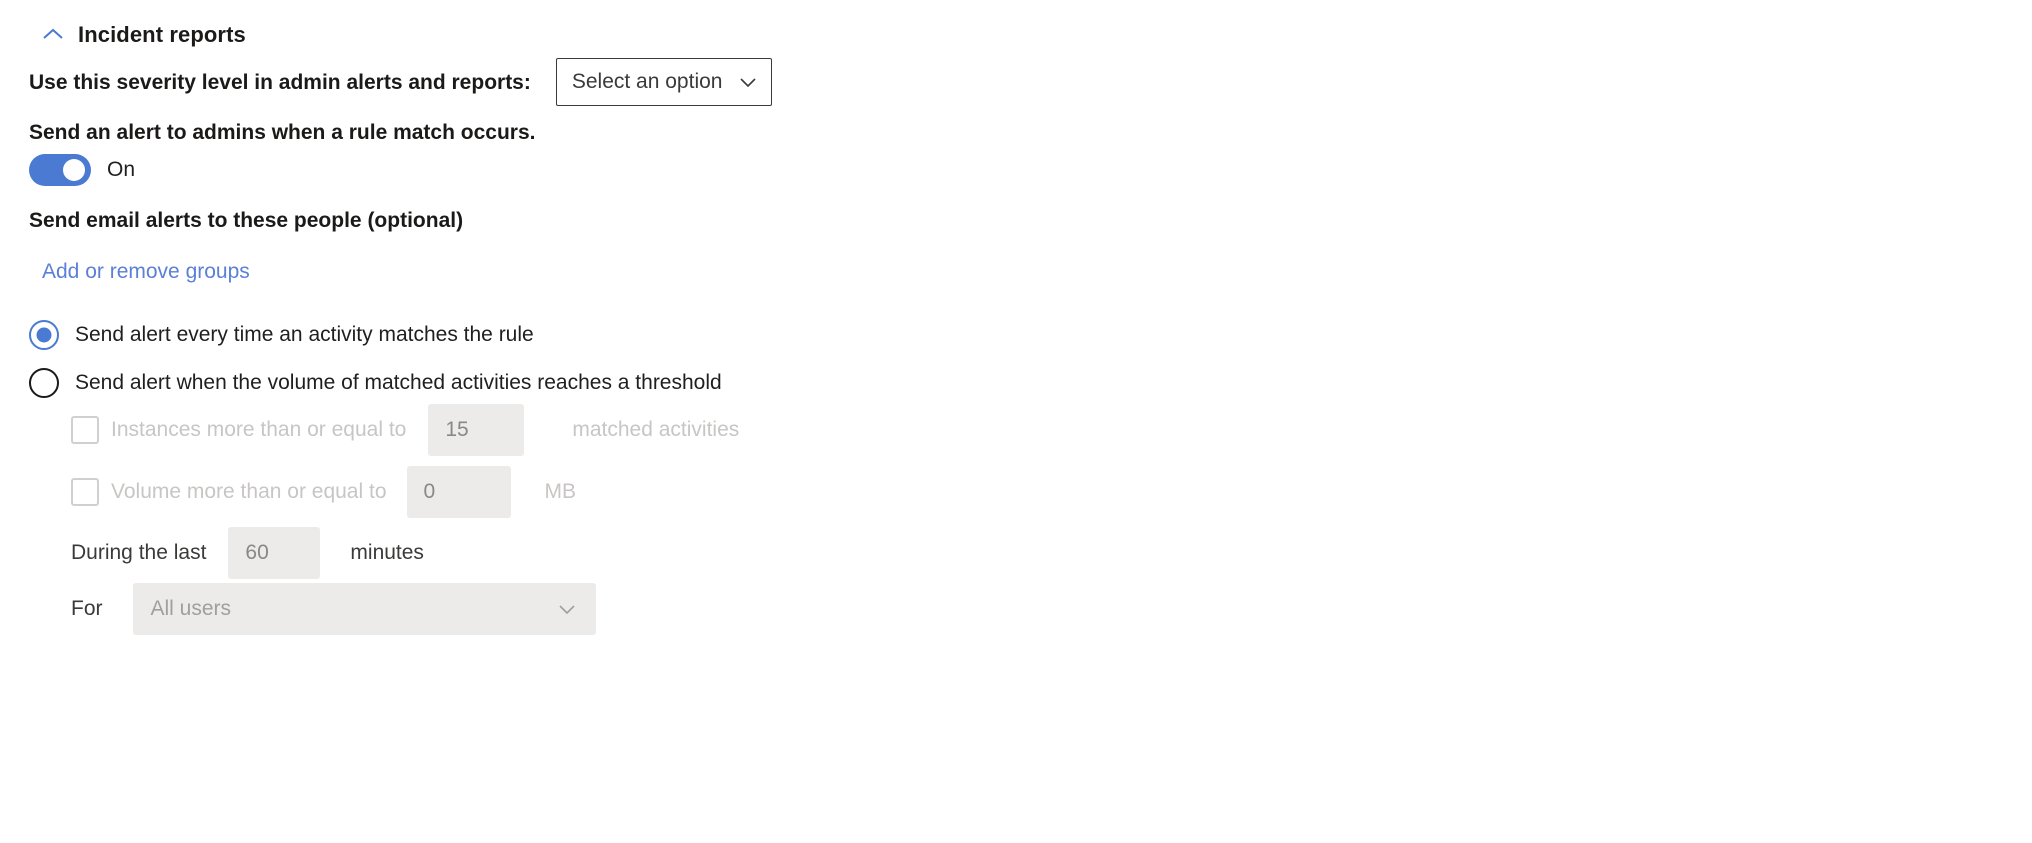 This screenshot has width=2032, height=843. Describe the element at coordinates (44, 383) in the screenshot. I see `radio-threshold` at that location.